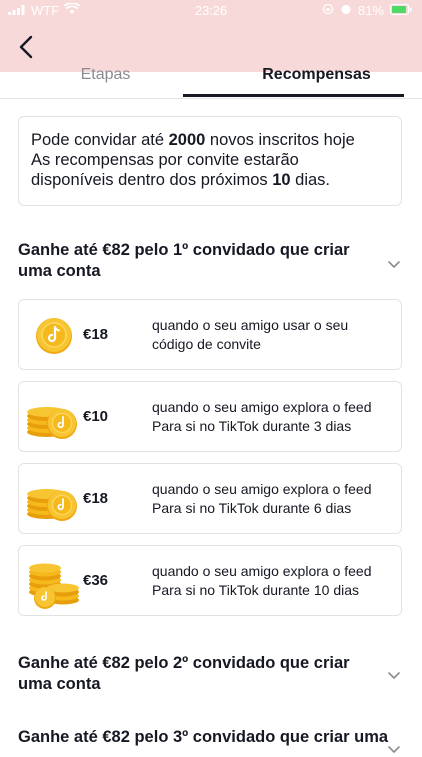 This screenshot has width=422, height=757. I want to click on alarm-icon, so click(346, 10).